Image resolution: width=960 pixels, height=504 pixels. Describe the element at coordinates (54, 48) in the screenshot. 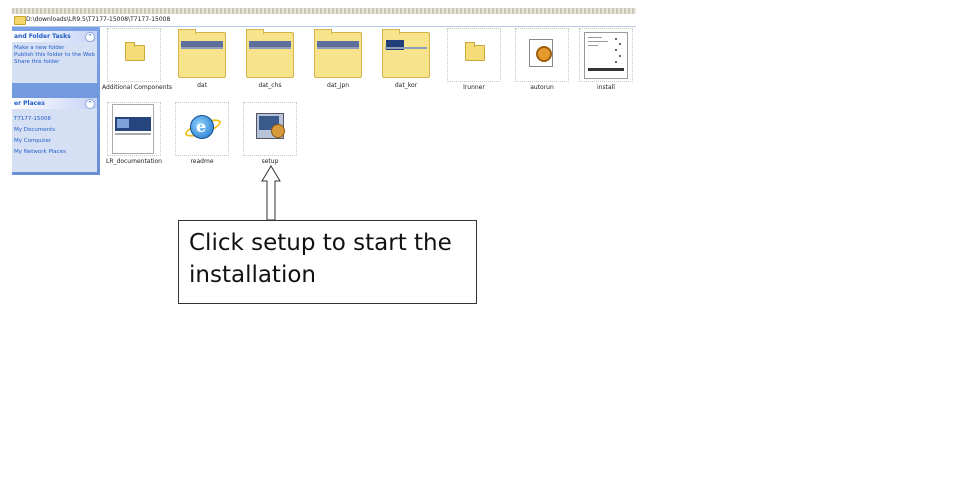

I see `task-make-new-folder: Make a new folder` at that location.